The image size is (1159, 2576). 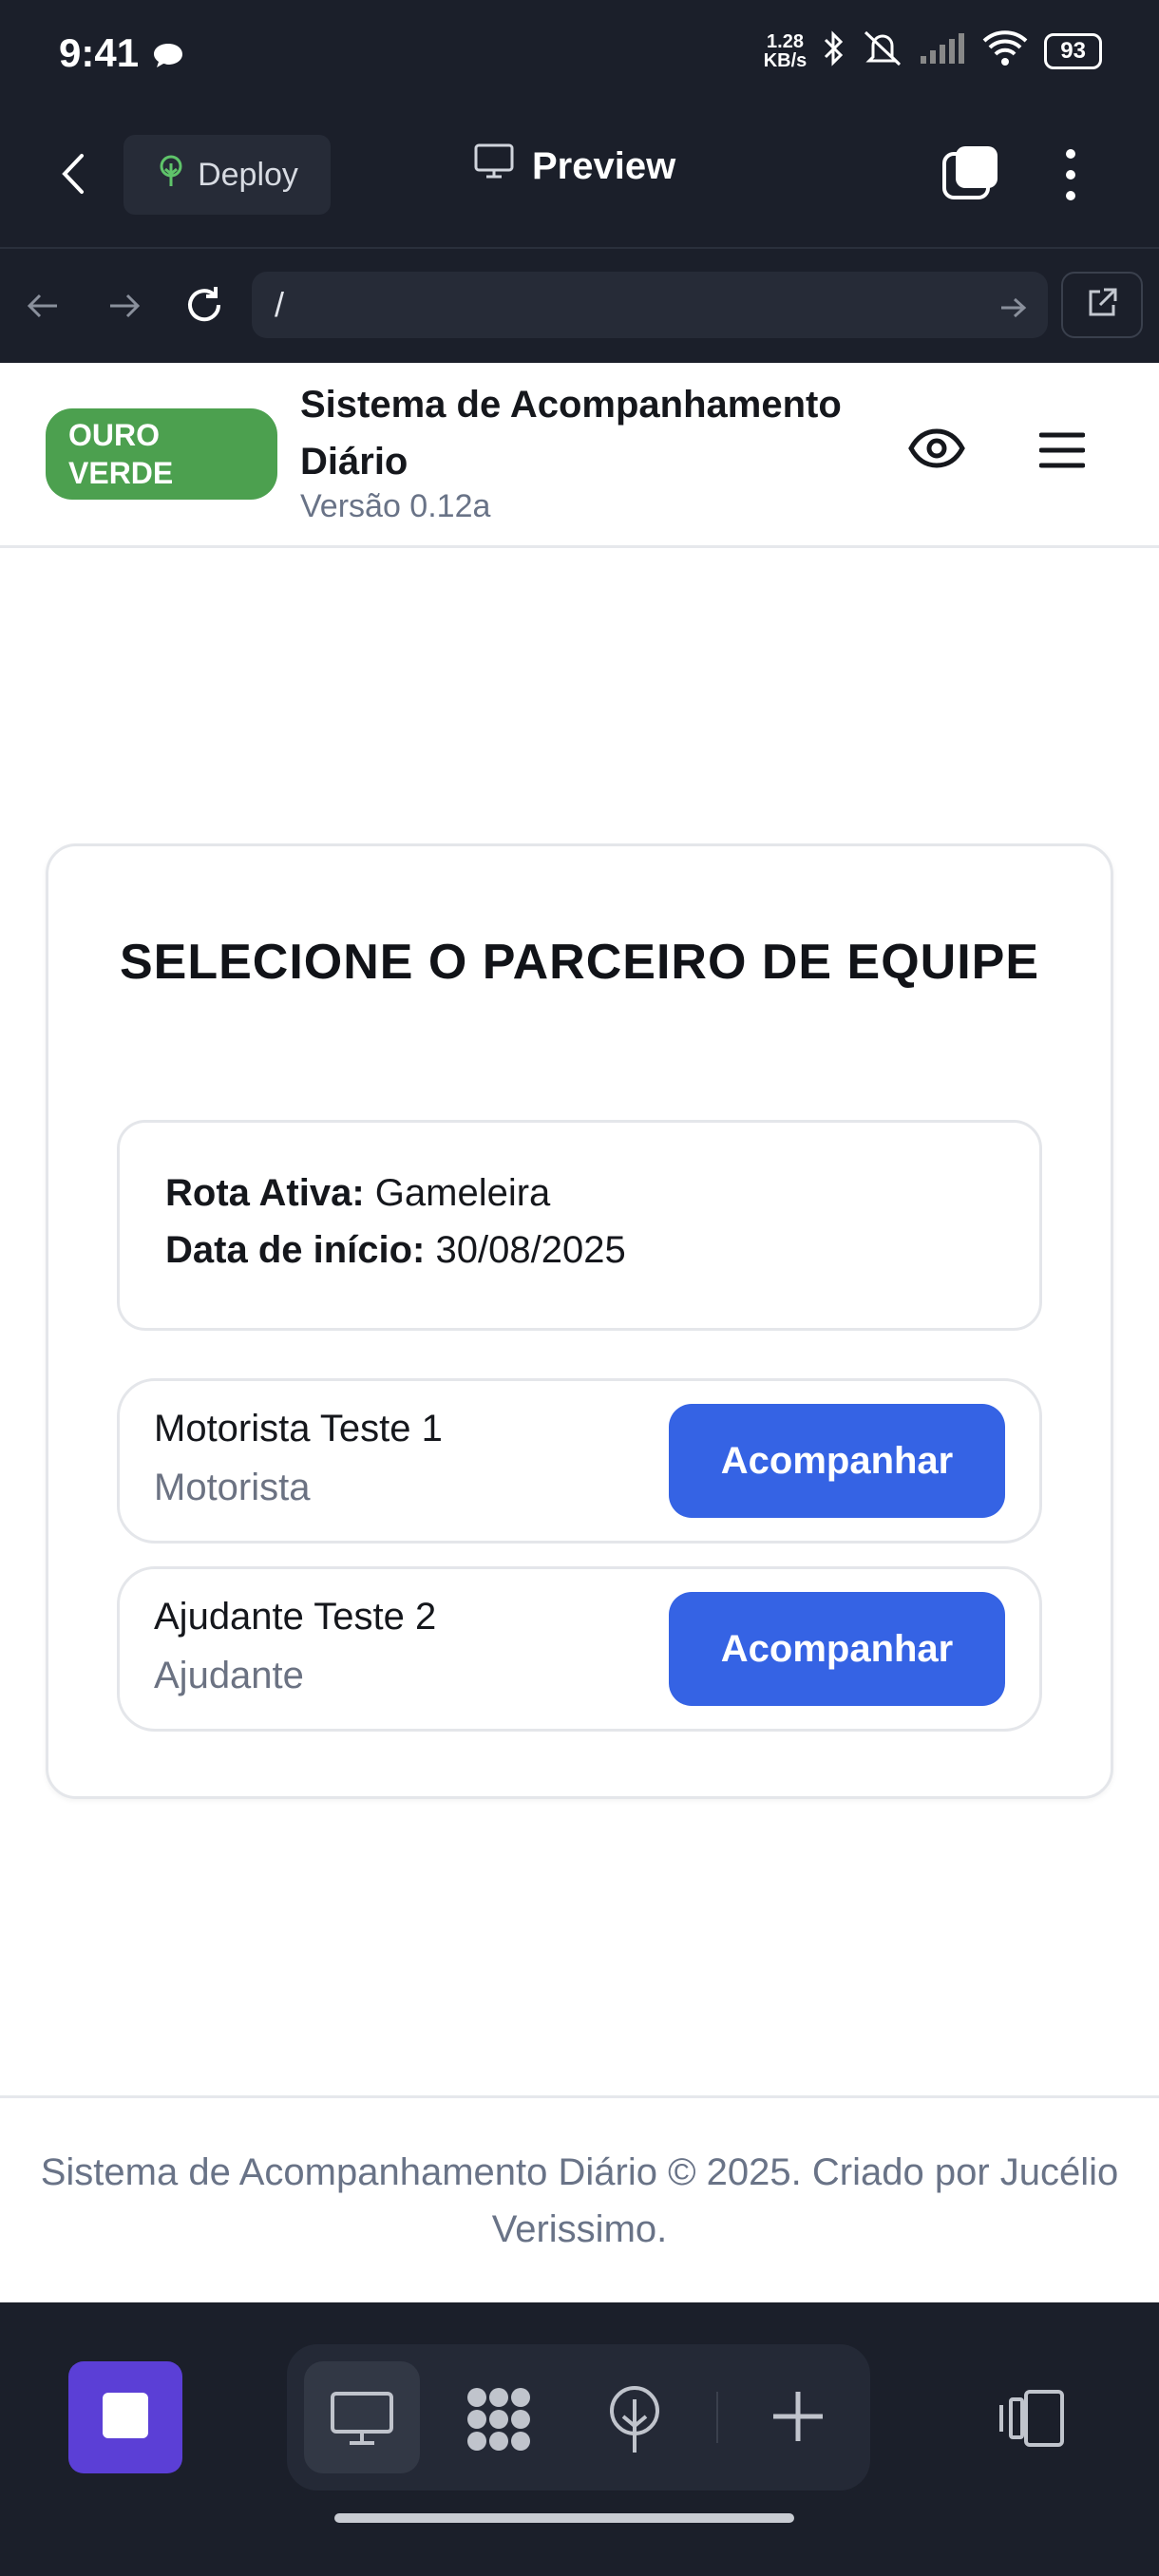 What do you see at coordinates (44, 308) in the screenshot?
I see `browser-back-icon` at bounding box center [44, 308].